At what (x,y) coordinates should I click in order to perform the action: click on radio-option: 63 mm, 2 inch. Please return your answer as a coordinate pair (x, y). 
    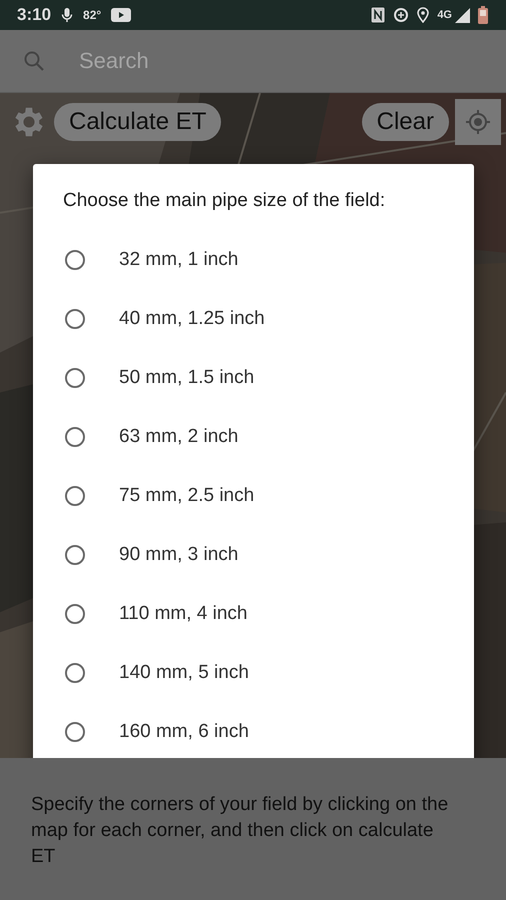
    Looking at the image, I should click on (253, 436).